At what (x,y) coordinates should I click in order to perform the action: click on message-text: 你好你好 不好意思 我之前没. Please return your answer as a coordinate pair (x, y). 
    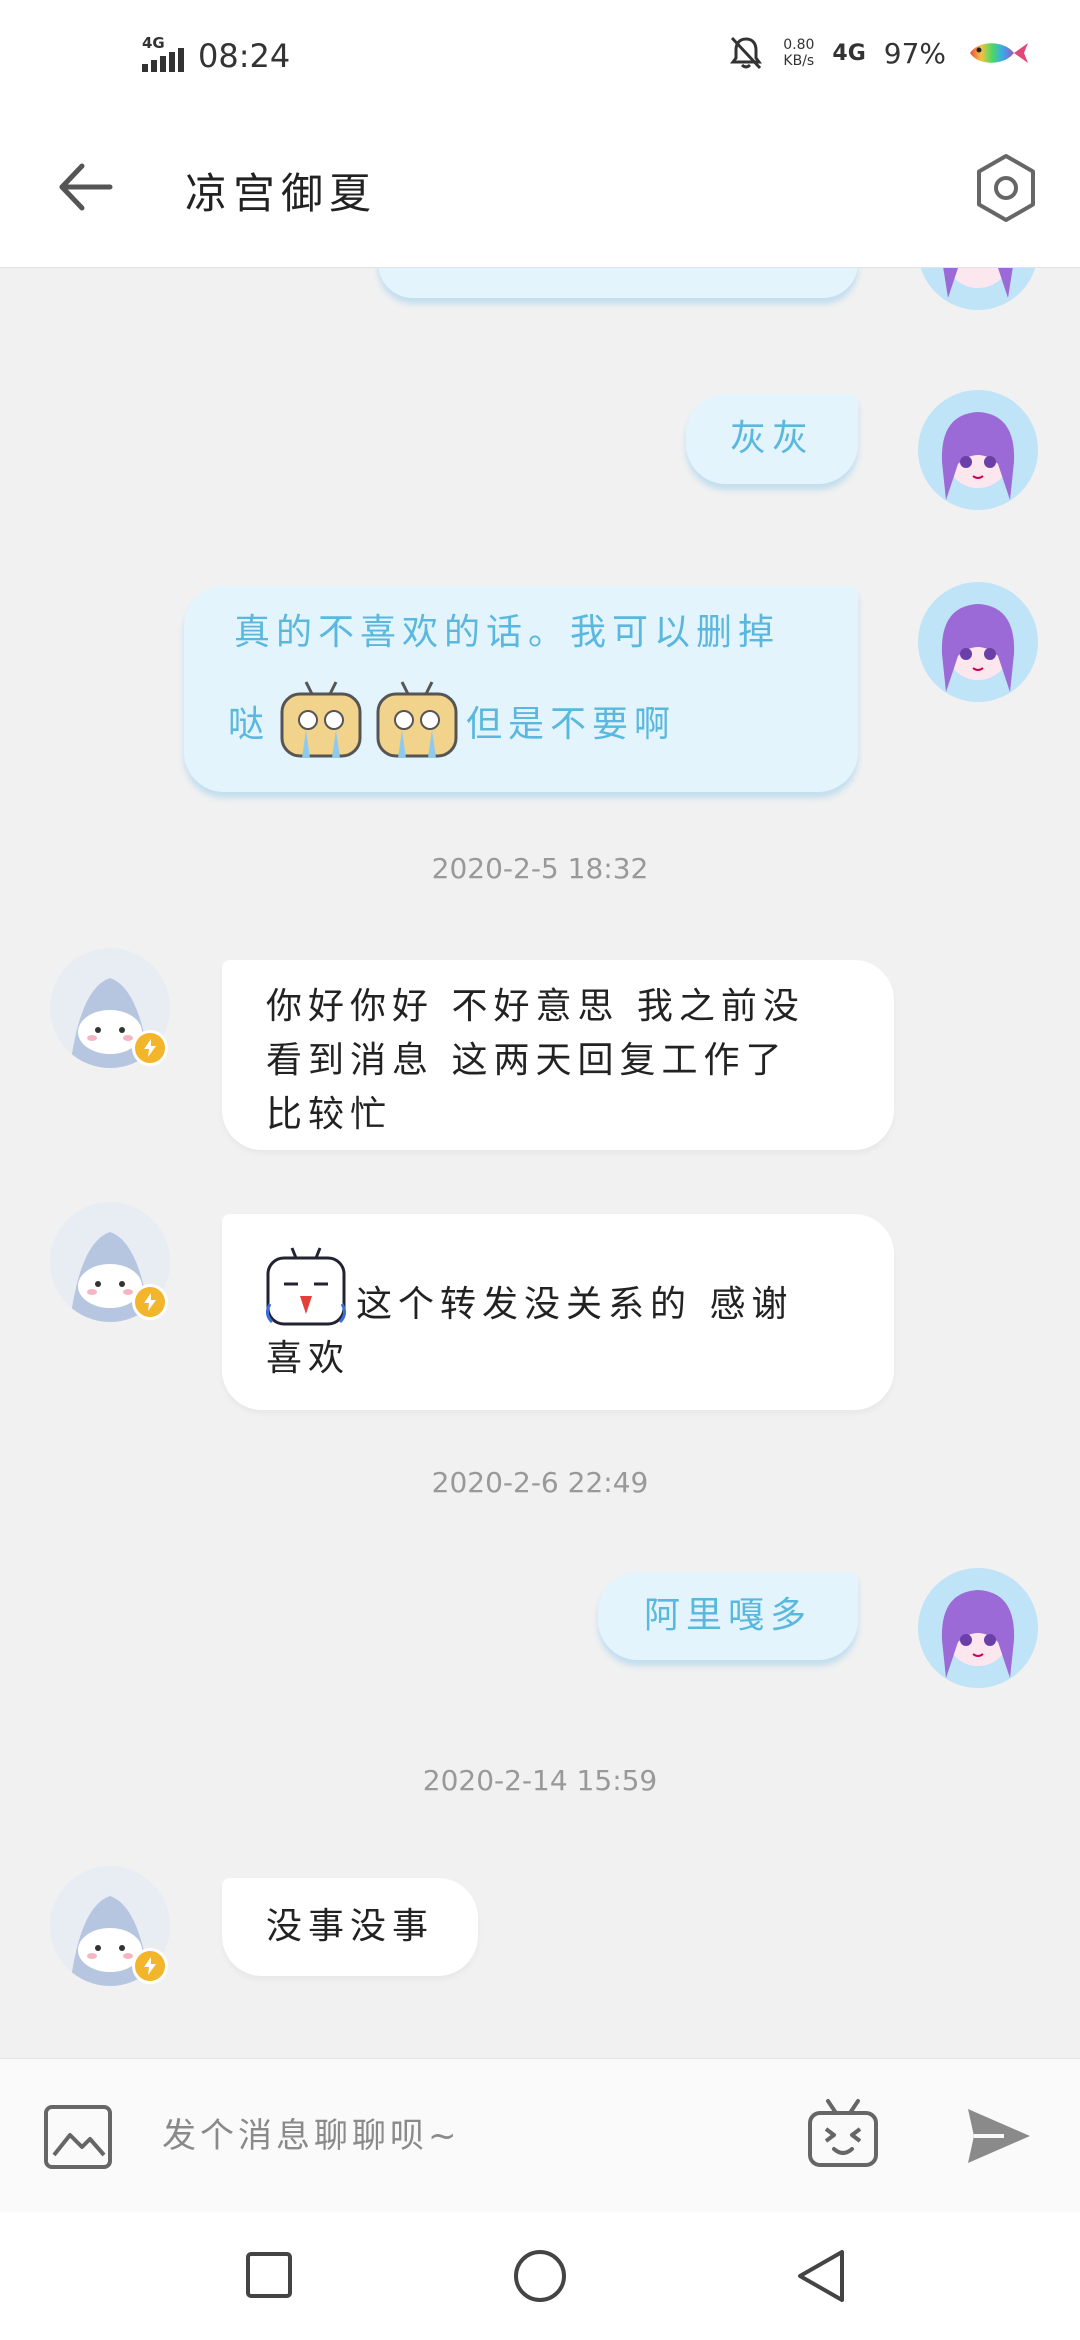
    Looking at the image, I should click on (535, 1006).